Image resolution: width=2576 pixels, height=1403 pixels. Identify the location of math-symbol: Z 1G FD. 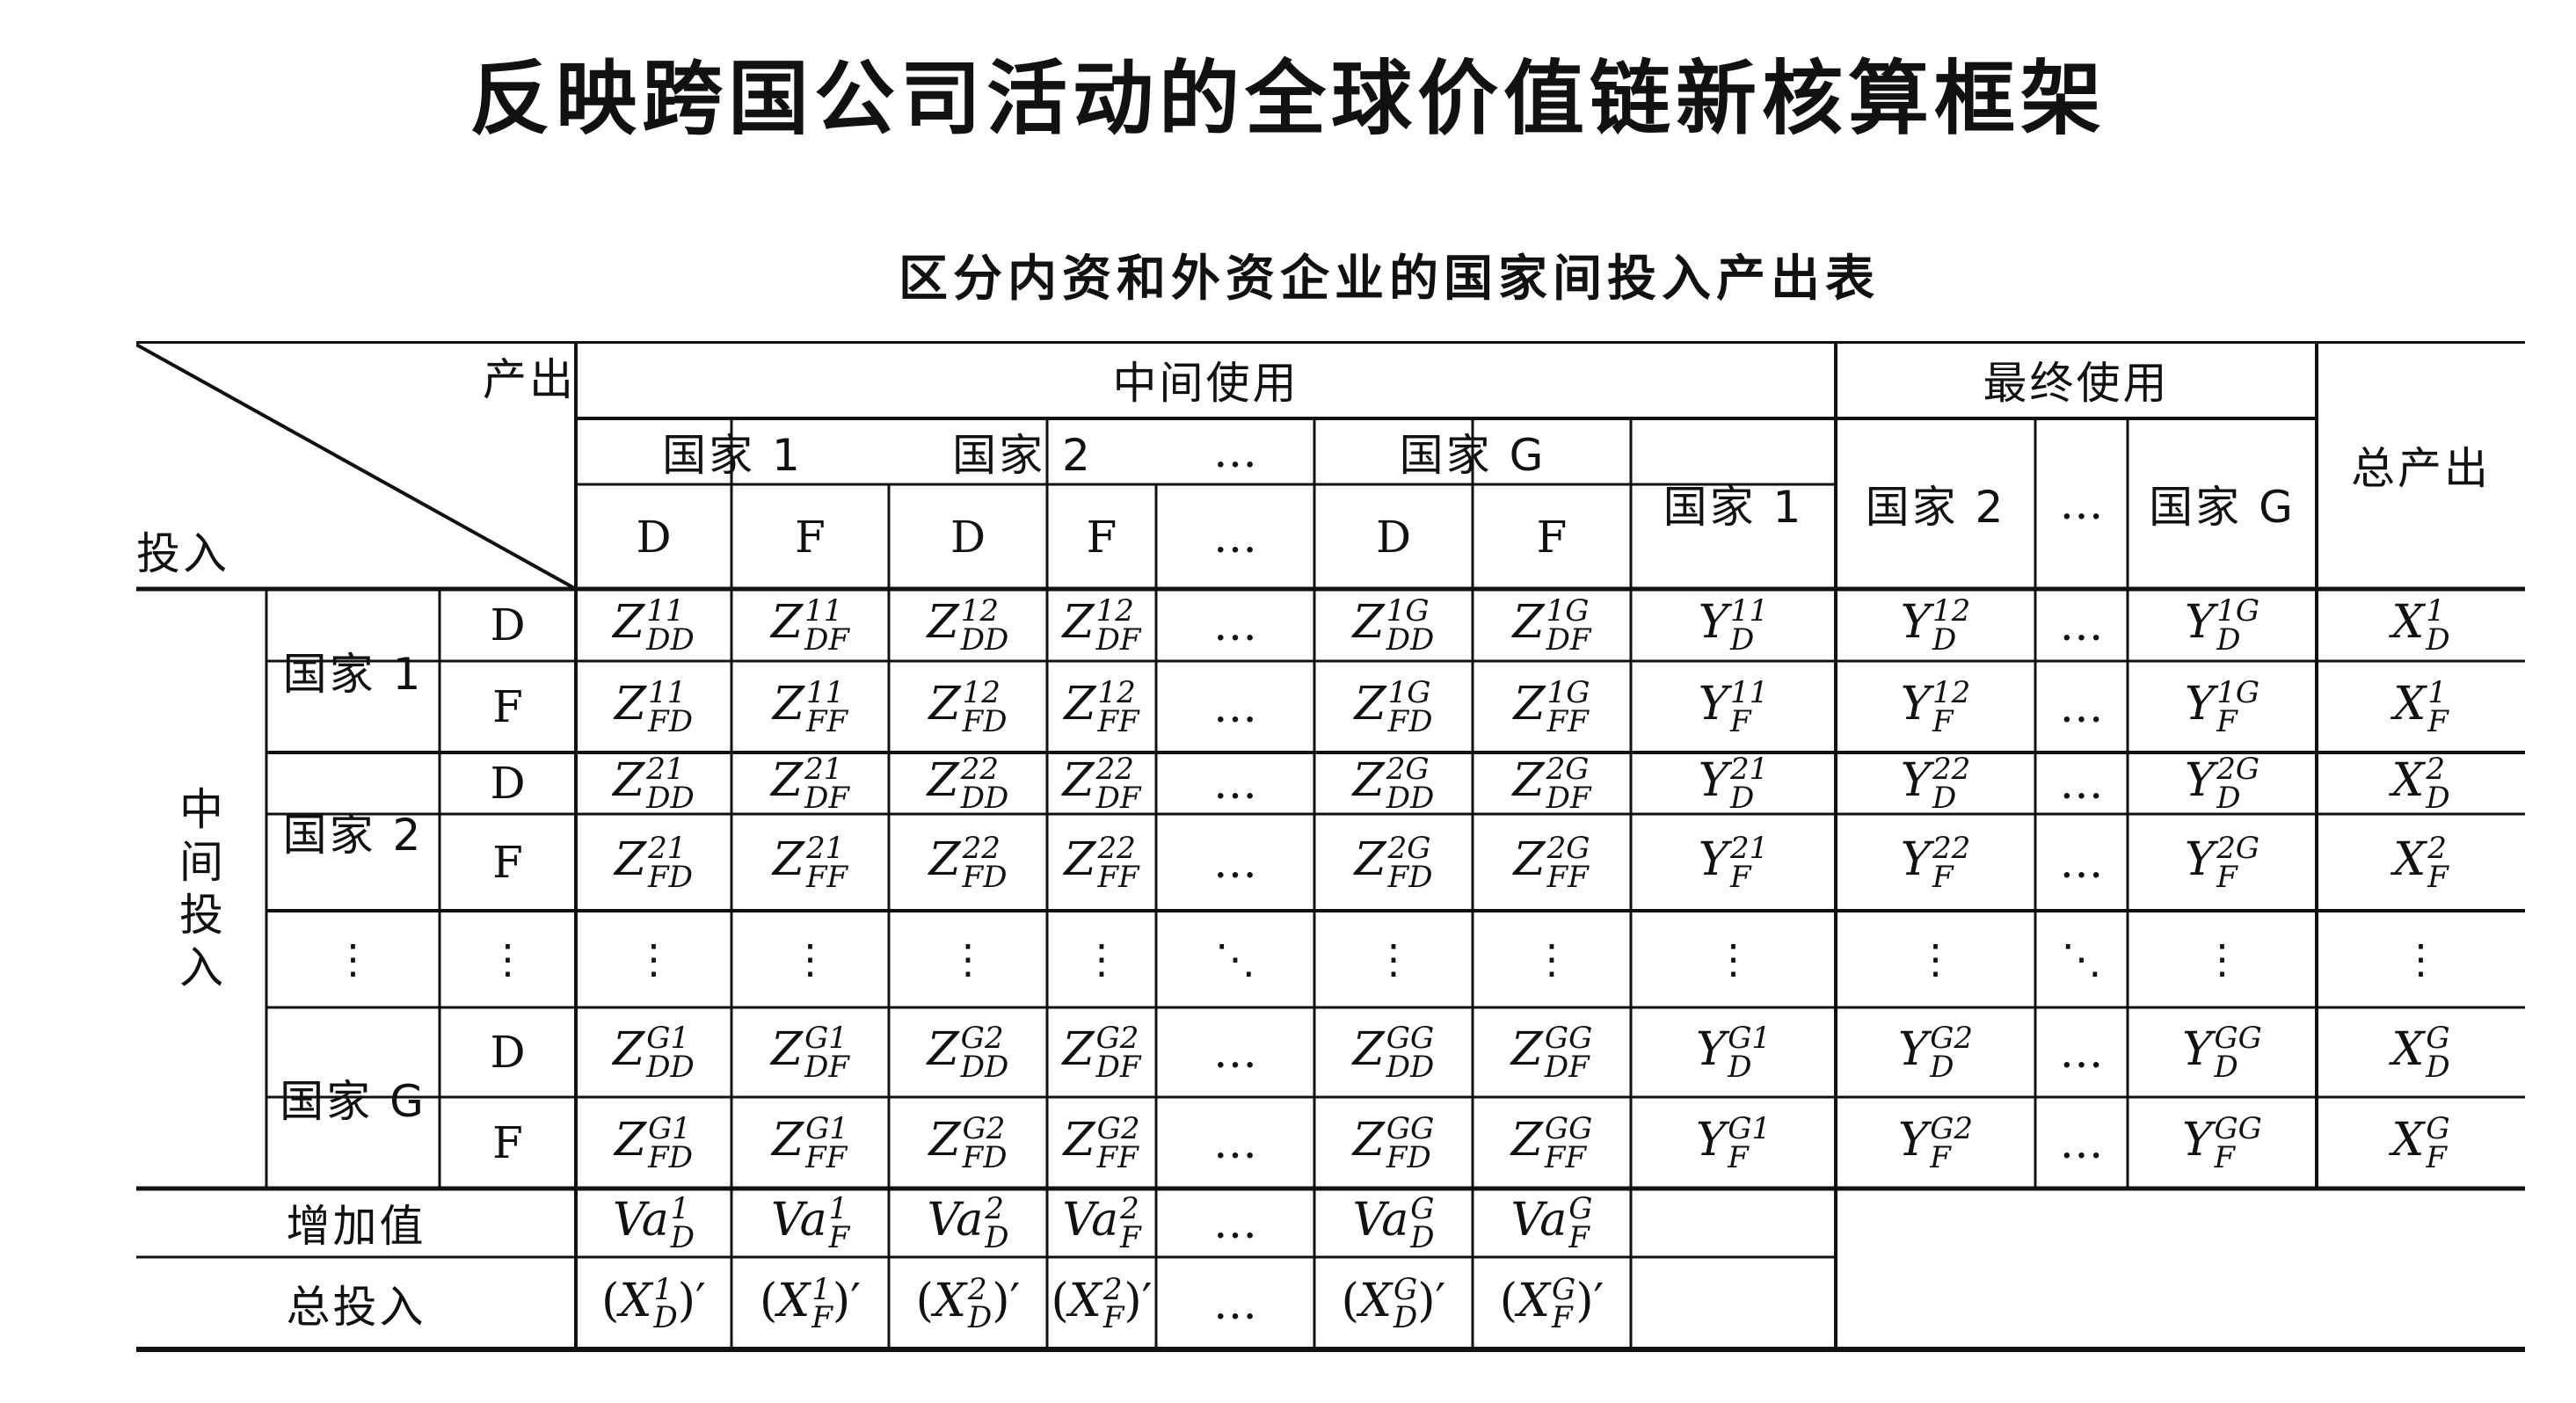
(1393, 707).